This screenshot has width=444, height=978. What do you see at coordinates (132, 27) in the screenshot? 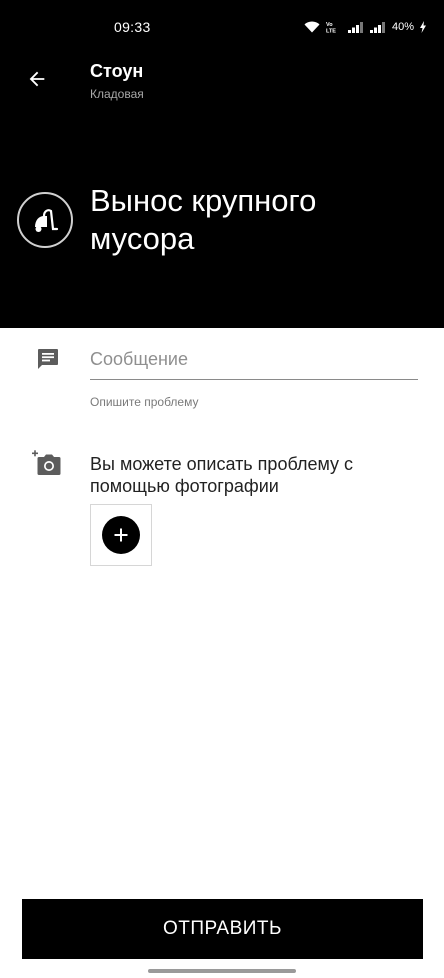
I see `status-time: 09:33` at bounding box center [132, 27].